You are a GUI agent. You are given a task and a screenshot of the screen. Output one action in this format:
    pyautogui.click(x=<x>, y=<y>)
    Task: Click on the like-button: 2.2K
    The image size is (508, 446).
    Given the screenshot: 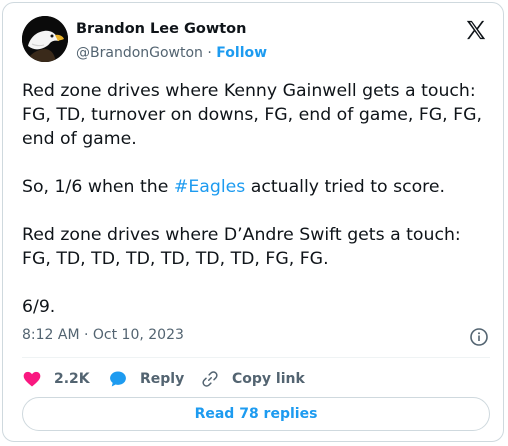 What is the action you would take?
    pyautogui.click(x=56, y=379)
    